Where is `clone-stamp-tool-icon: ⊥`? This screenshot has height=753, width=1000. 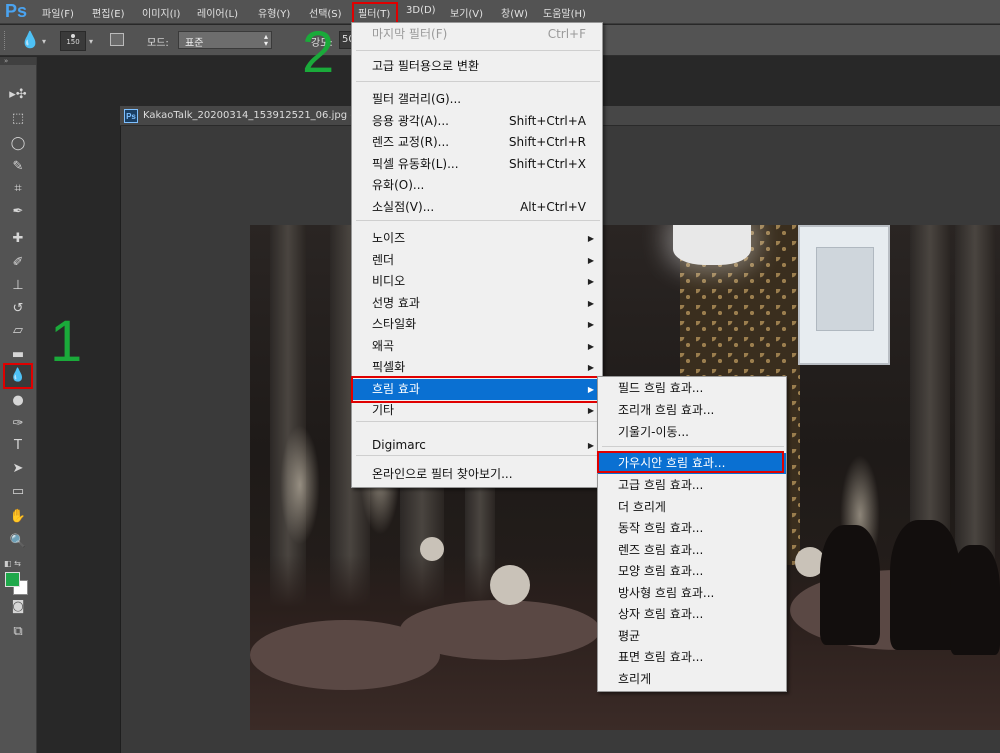 clone-stamp-tool-icon: ⊥ is located at coordinates (18, 286).